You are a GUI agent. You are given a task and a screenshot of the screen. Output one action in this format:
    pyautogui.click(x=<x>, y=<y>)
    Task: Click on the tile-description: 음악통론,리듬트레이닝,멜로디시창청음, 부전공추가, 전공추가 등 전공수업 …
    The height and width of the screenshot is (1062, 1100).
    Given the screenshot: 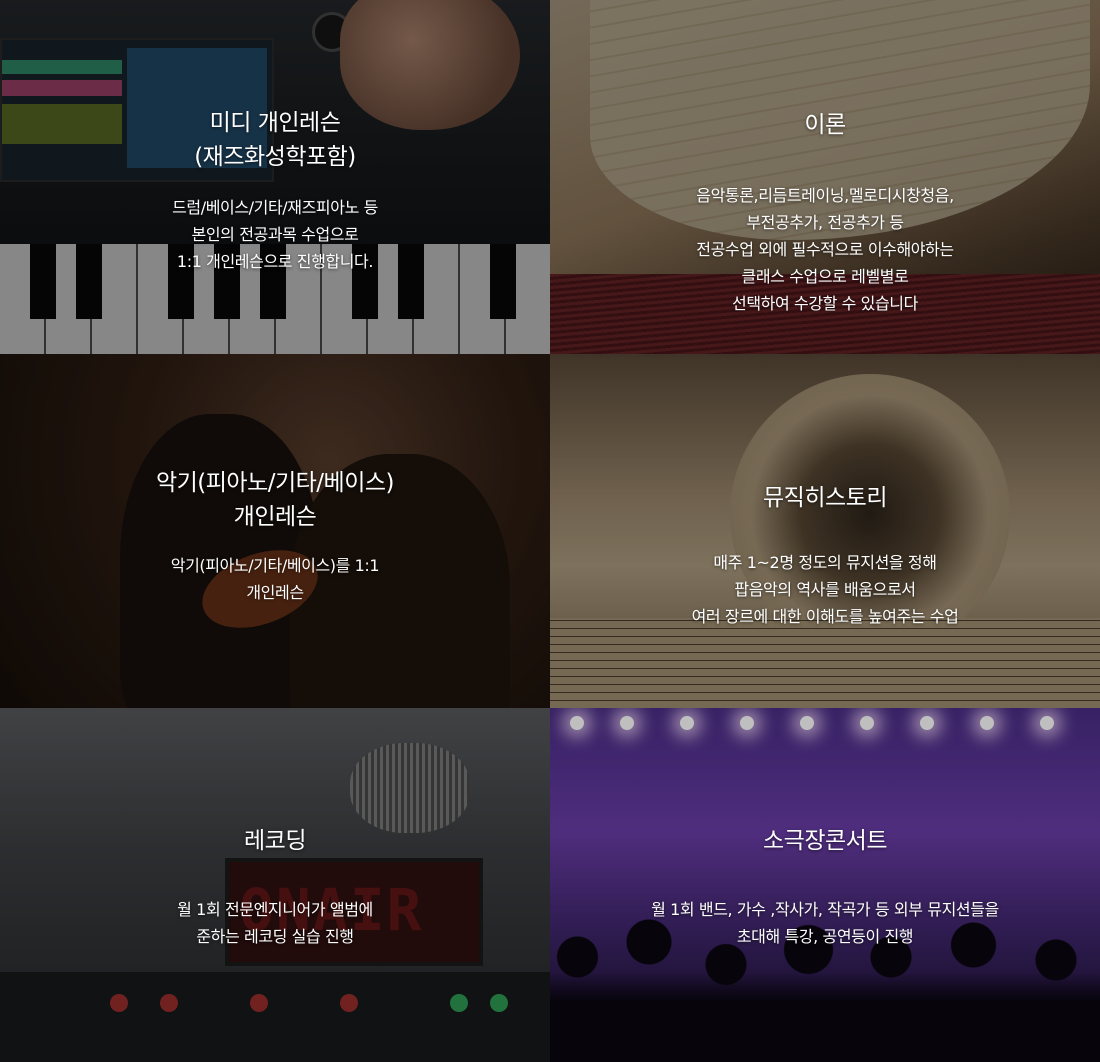 What is the action you would take?
    pyautogui.click(x=825, y=249)
    